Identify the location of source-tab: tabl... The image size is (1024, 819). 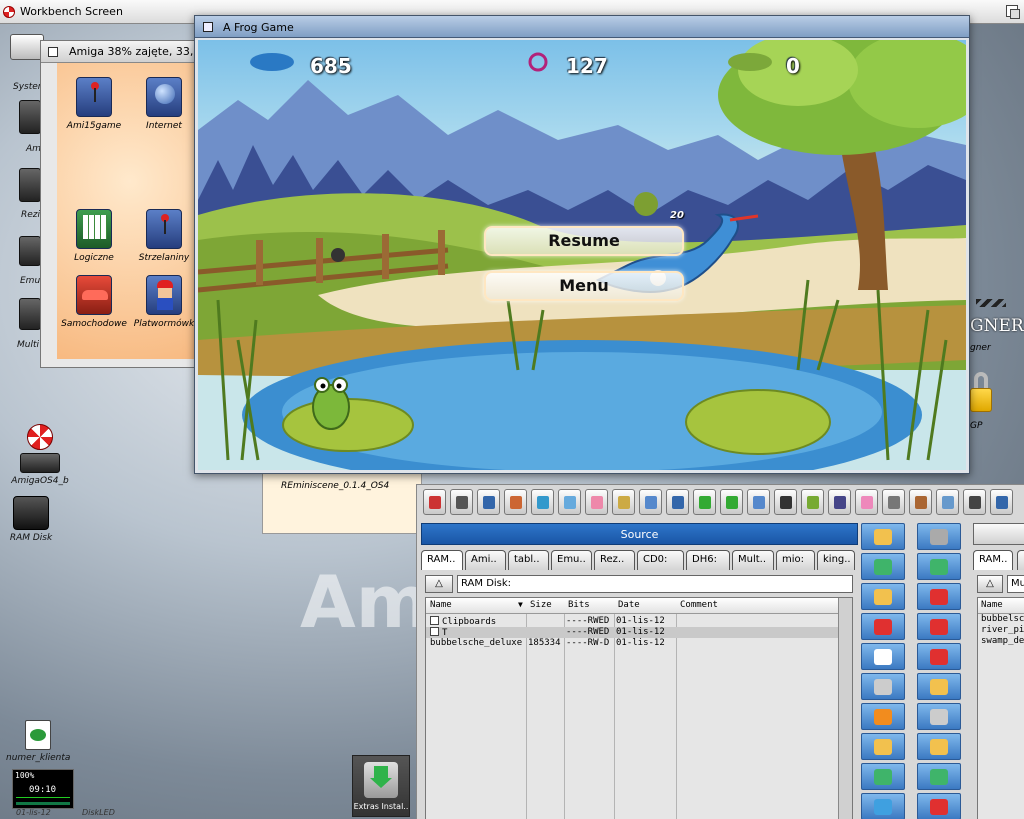
(528, 560).